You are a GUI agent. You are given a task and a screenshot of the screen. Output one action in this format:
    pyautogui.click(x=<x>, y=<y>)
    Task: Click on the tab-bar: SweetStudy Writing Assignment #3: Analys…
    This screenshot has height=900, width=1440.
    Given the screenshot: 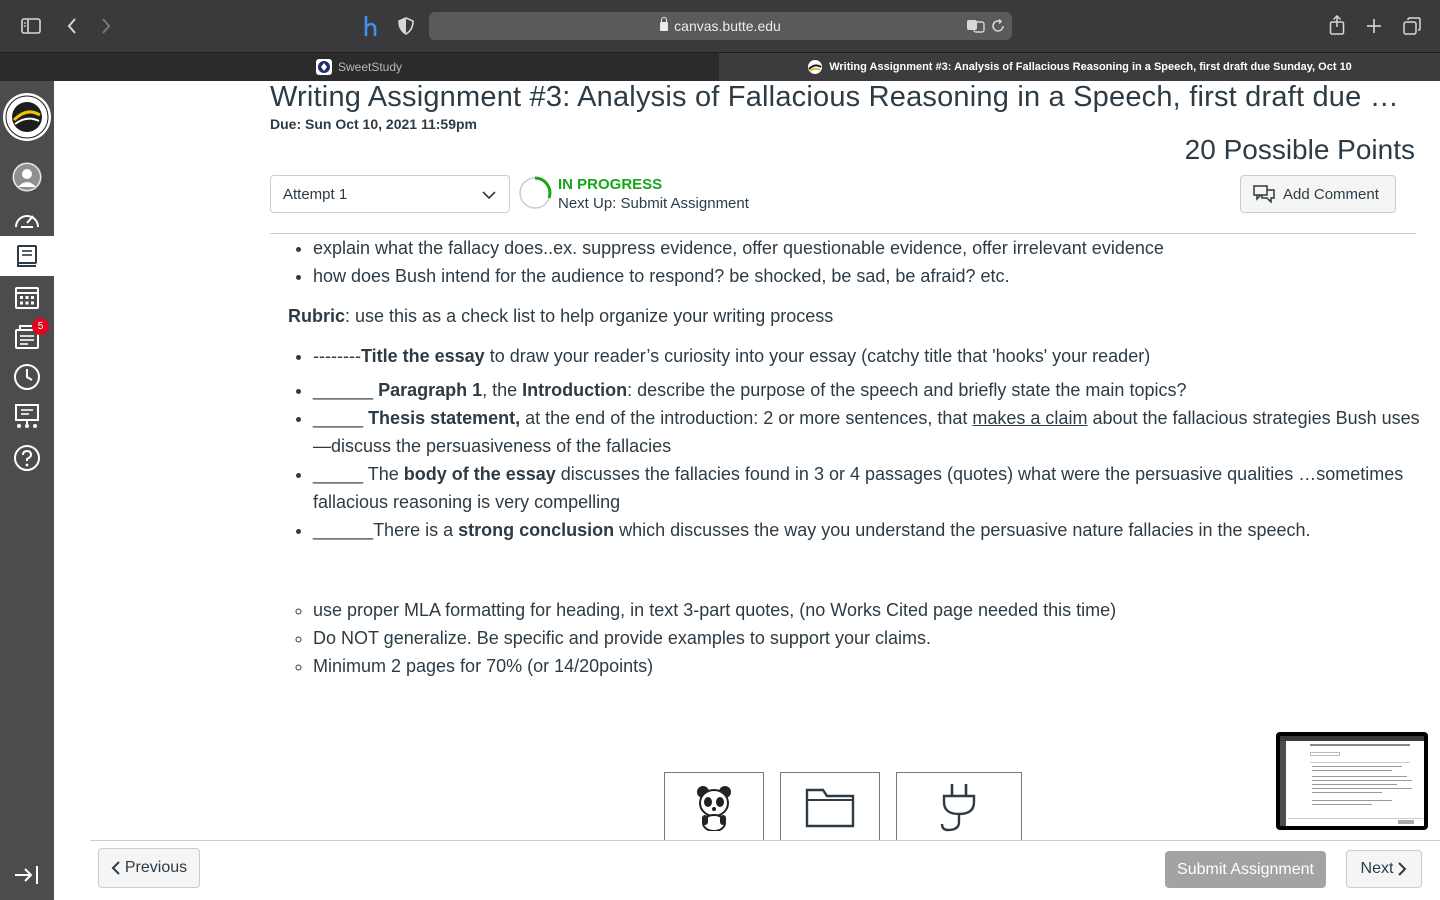 What is the action you would take?
    pyautogui.click(x=720, y=66)
    